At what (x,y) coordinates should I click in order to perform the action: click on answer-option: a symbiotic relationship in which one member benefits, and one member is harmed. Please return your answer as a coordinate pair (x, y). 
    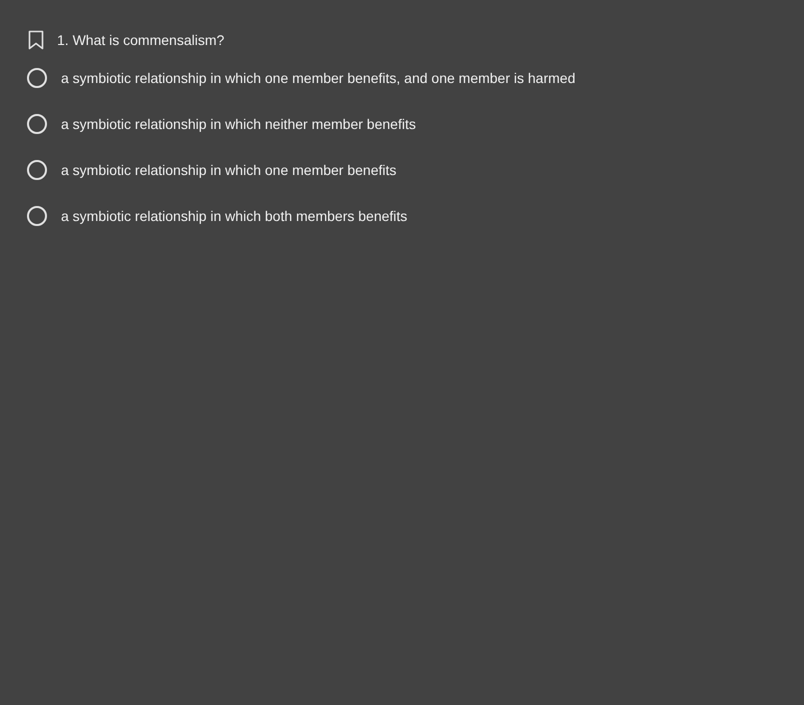
    Looking at the image, I should click on (318, 78).